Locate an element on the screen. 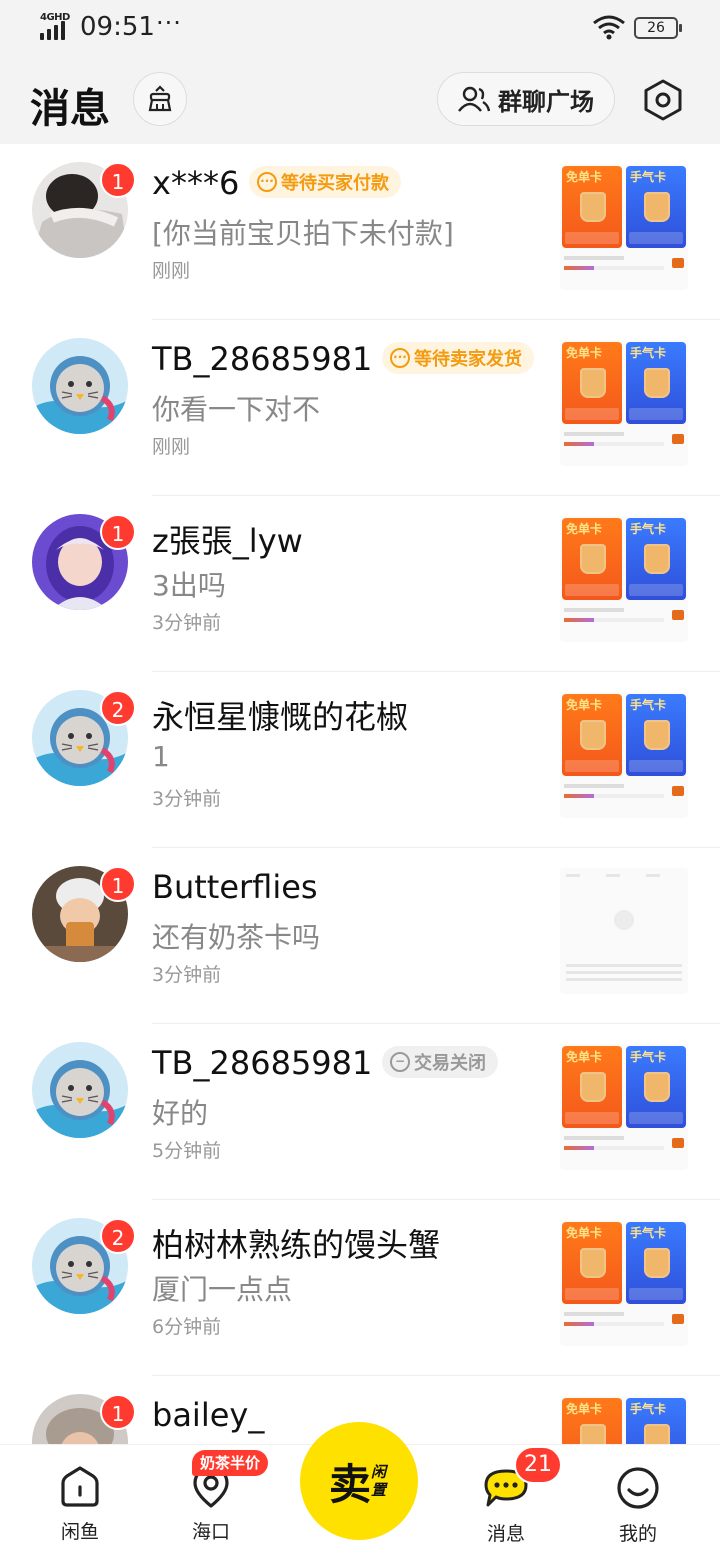 This screenshot has height=1544, width=720. ellipsis-circle-icon: ··· is located at coordinates (400, 358).